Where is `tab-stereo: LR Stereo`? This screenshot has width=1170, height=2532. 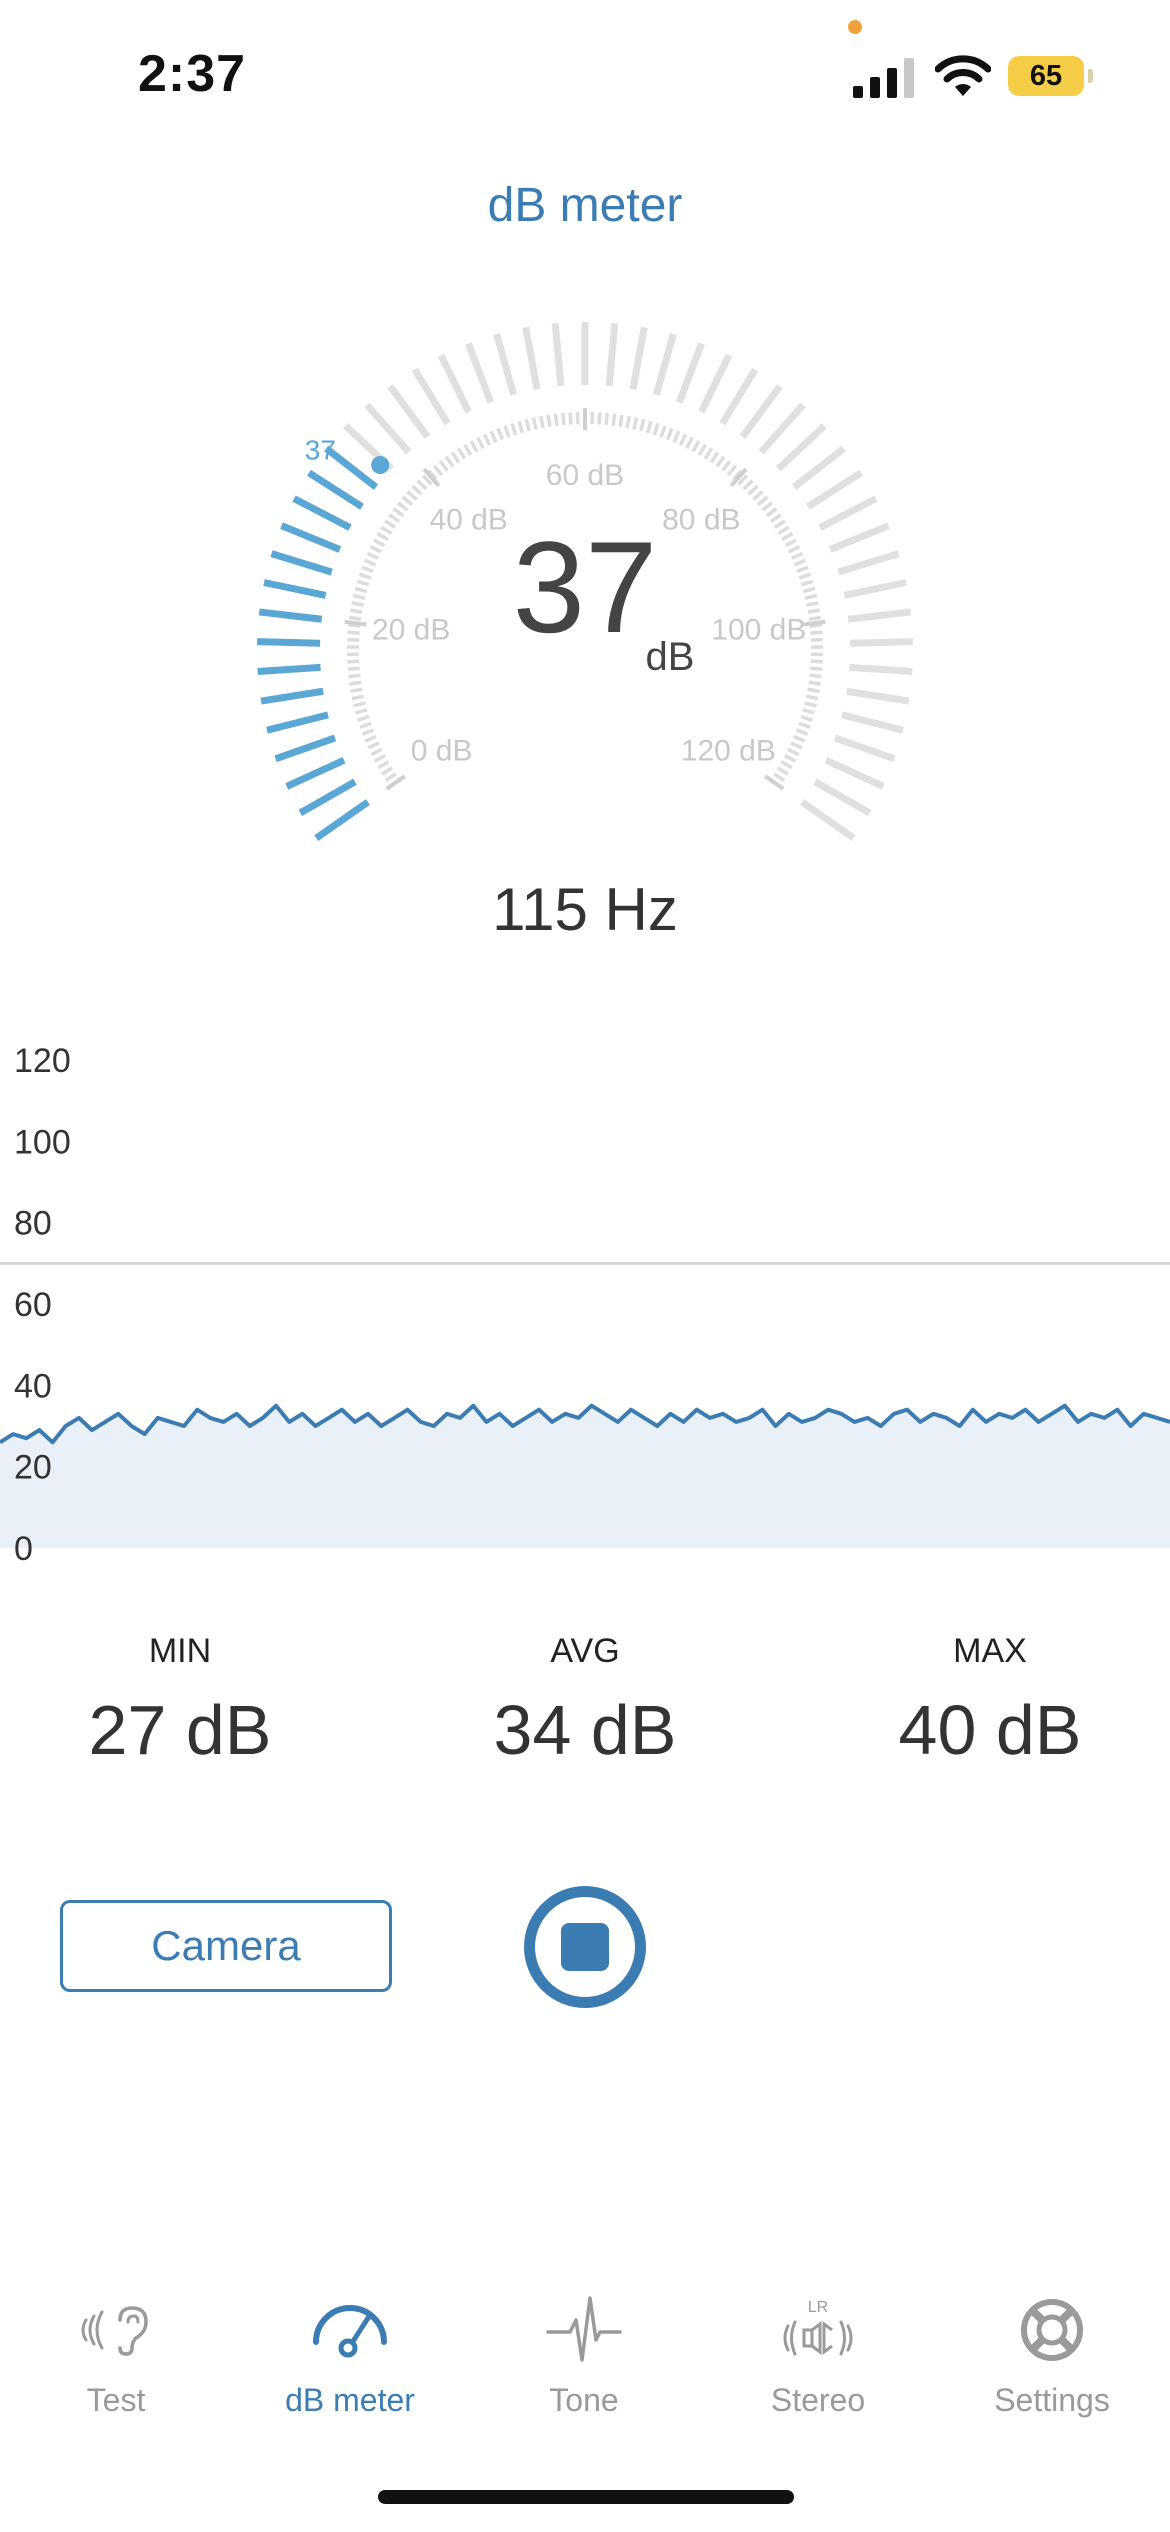
tab-stereo: LR Stereo is located at coordinates (818, 2354).